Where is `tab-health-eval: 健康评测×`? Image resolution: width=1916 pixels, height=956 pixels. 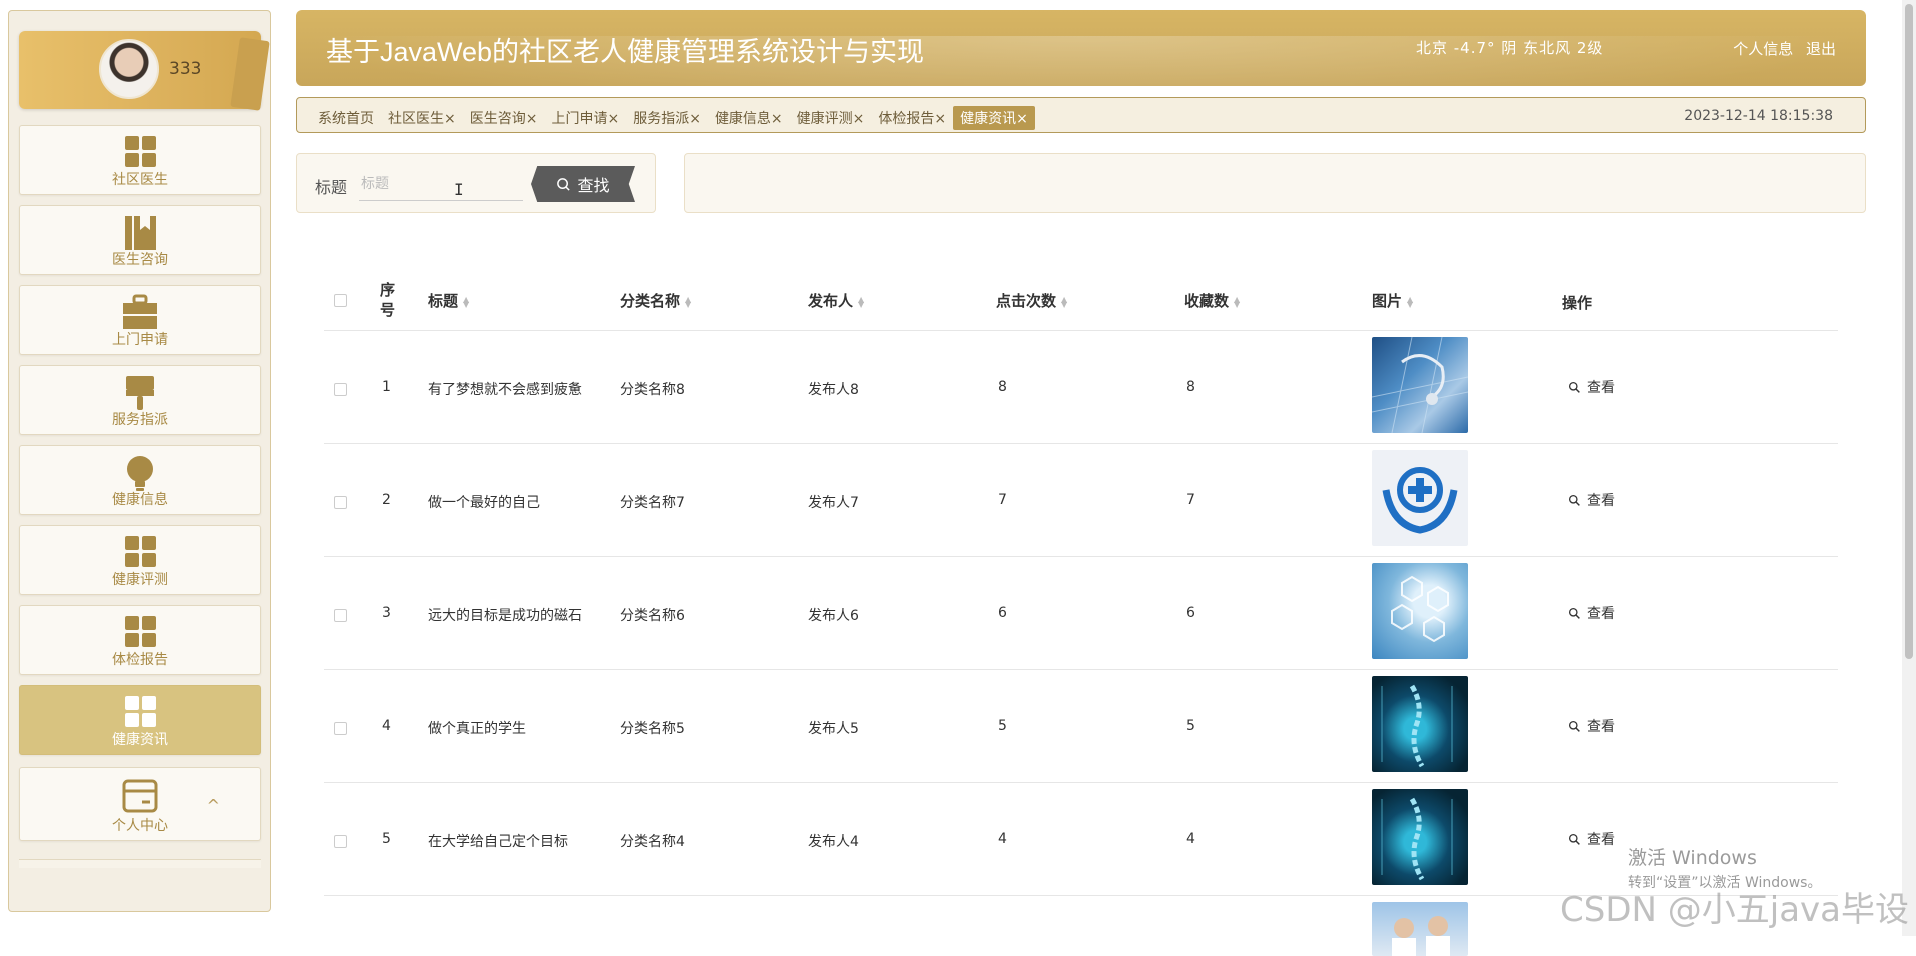 tab-health-eval: 健康评测× is located at coordinates (831, 118).